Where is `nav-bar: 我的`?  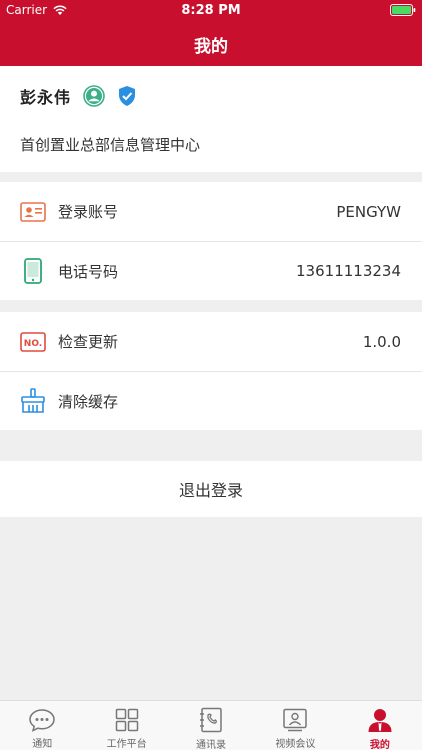
nav-bar: 我的 is located at coordinates (211, 44).